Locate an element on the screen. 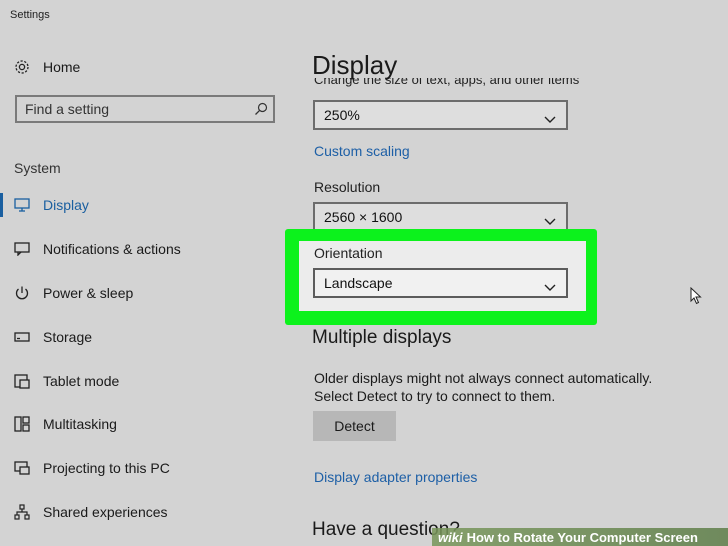 The height and width of the screenshot is (546, 728). sidebar-item-tablet: Tablet mode is located at coordinates (65, 381).